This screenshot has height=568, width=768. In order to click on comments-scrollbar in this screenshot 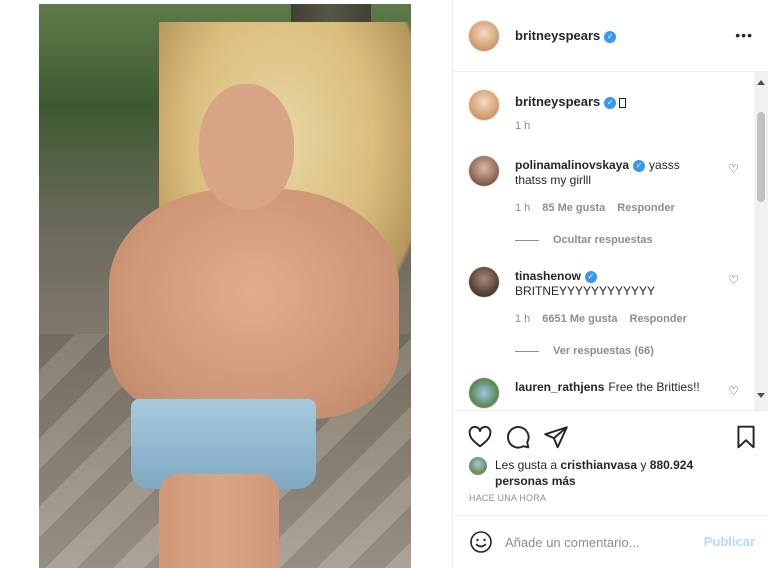, I will do `click(761, 241)`.